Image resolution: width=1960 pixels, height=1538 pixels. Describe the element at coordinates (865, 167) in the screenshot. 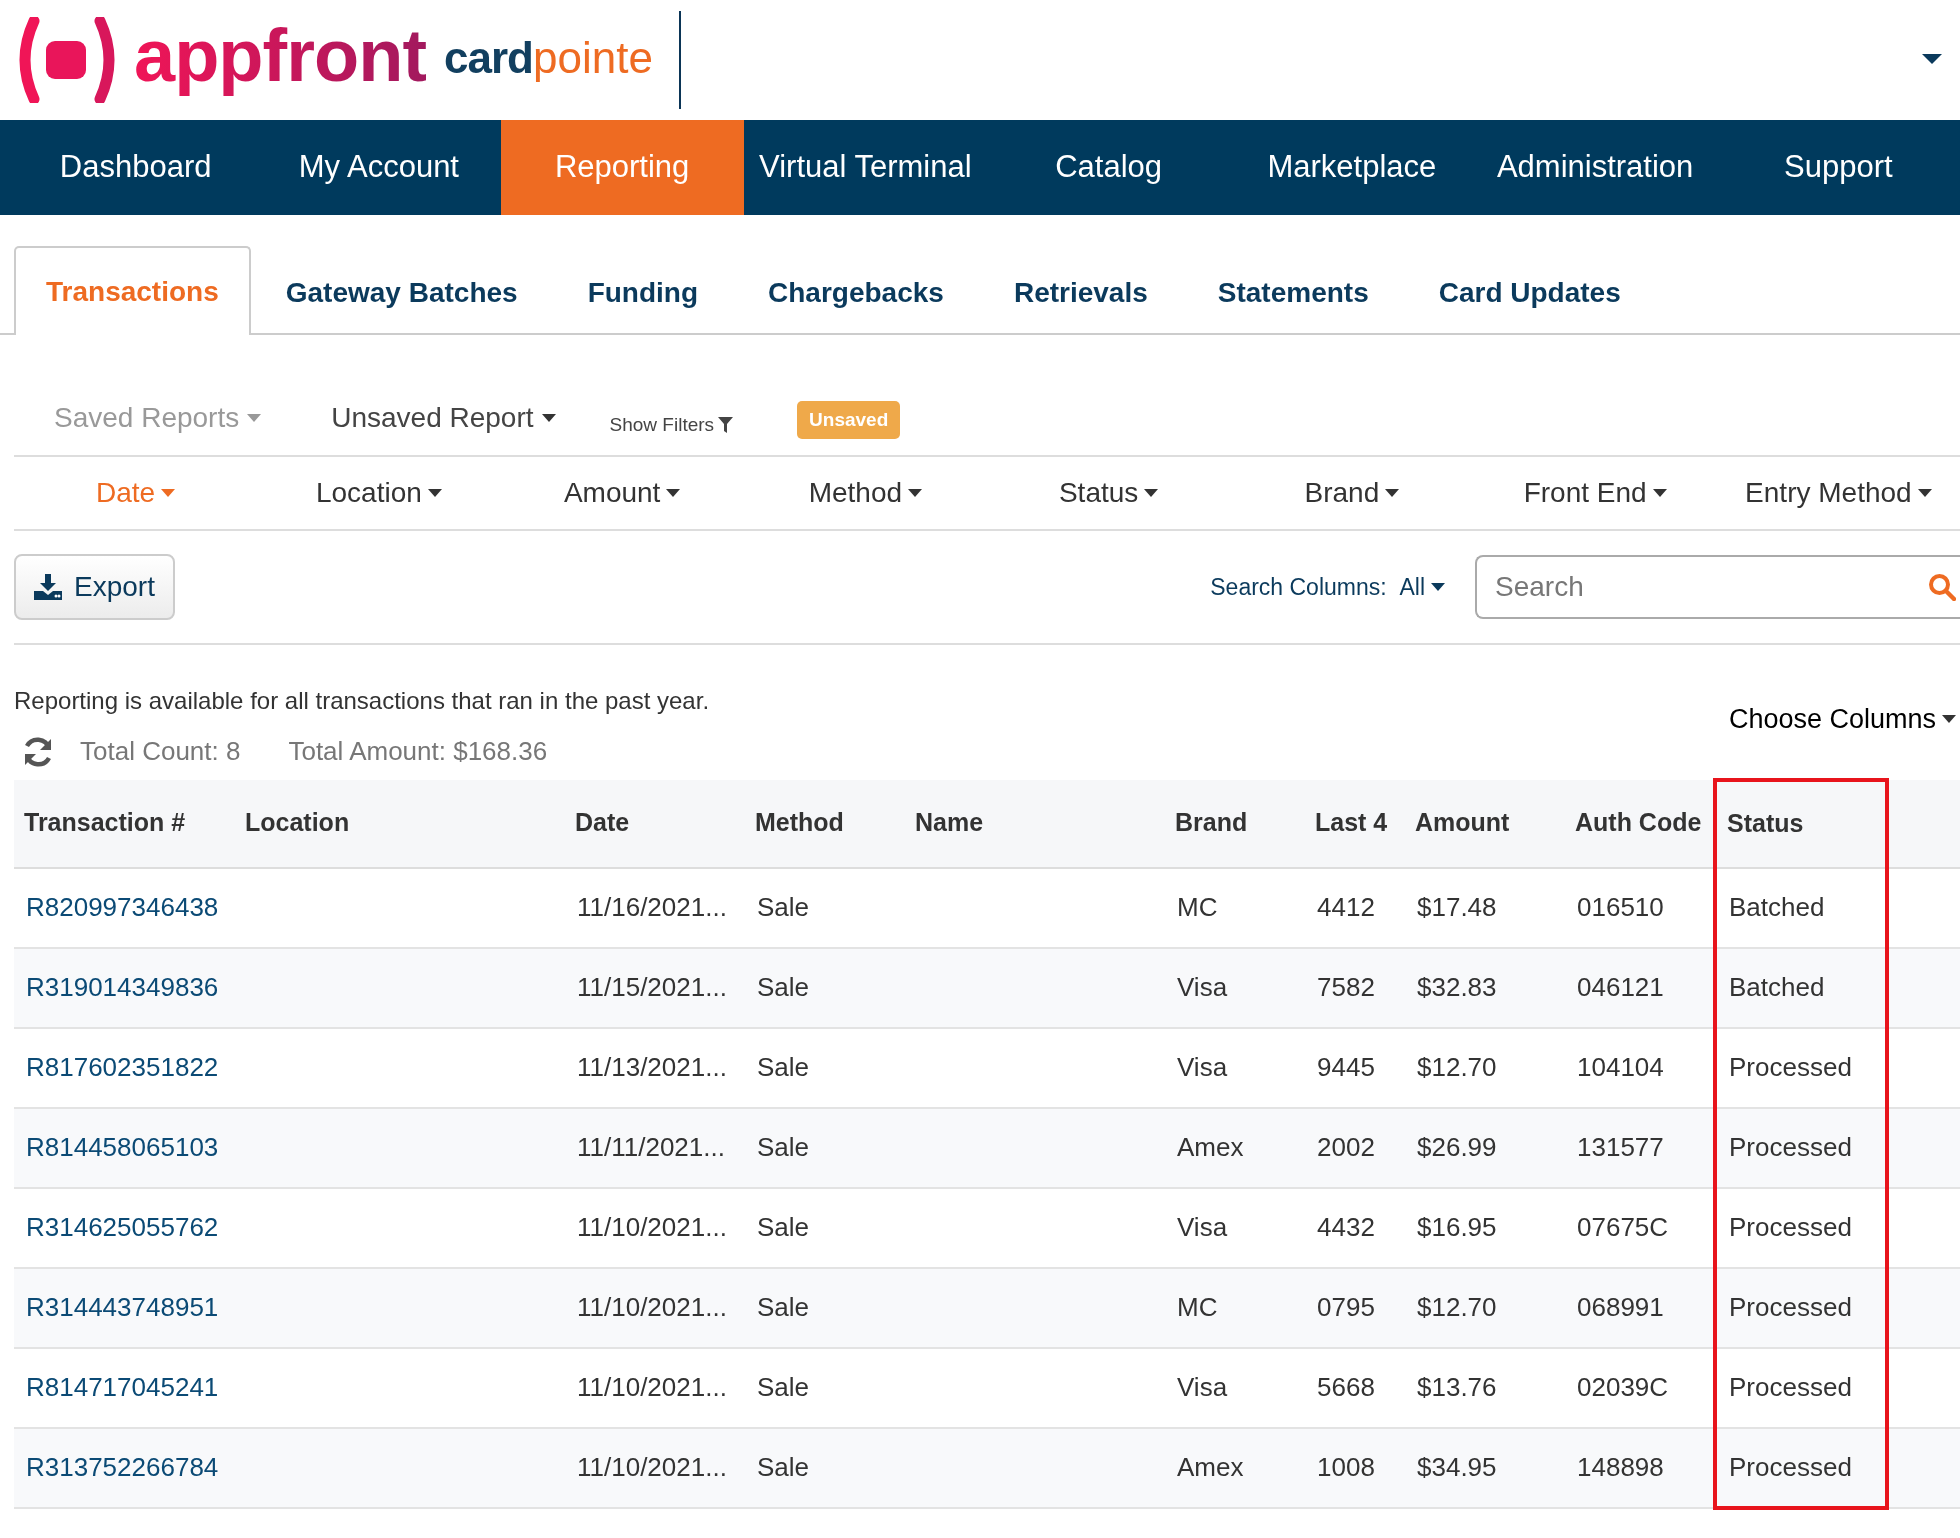

I see `nav-item: Virtual Terminal` at that location.